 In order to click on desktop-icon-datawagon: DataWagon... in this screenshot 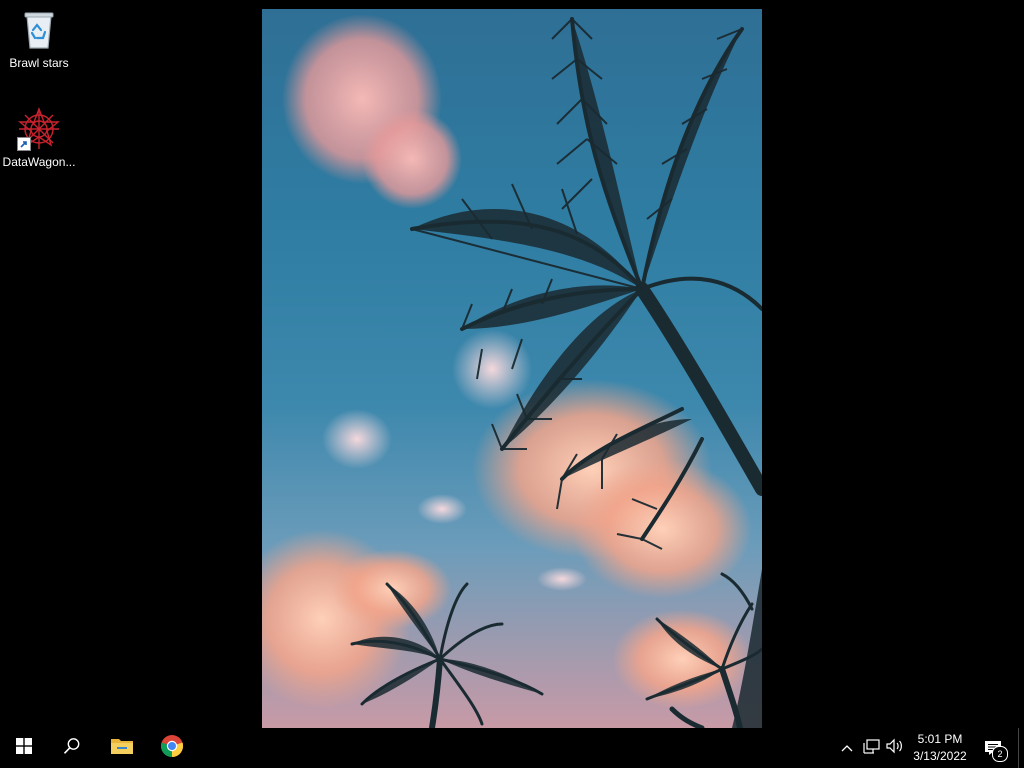, I will do `click(39, 138)`.